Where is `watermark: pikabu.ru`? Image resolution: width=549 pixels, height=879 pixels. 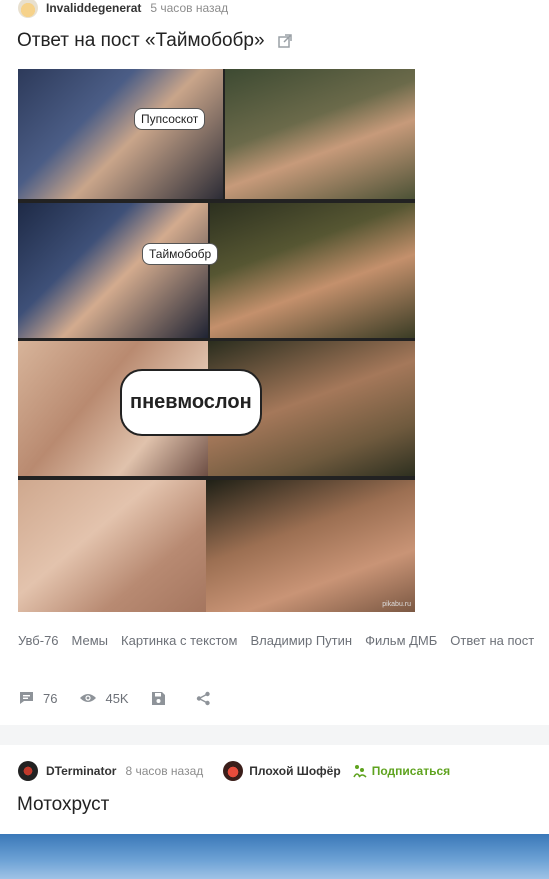 watermark: pikabu.ru is located at coordinates (396, 604).